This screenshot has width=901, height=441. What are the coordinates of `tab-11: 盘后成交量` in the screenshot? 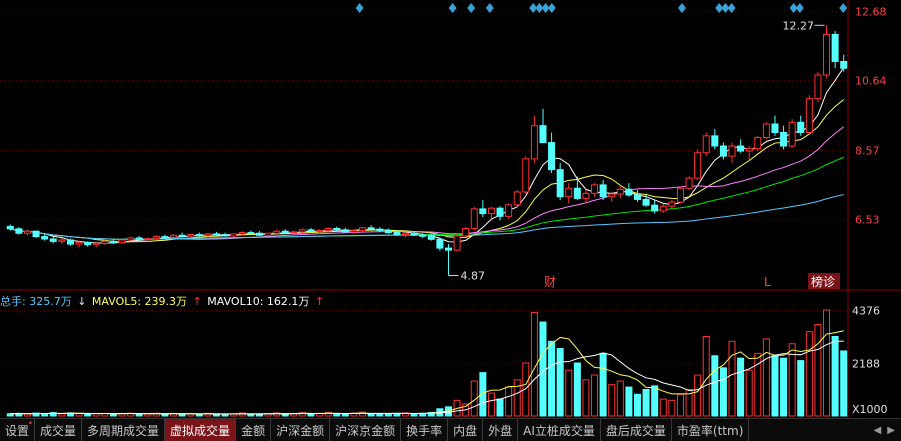 It's located at (636, 430).